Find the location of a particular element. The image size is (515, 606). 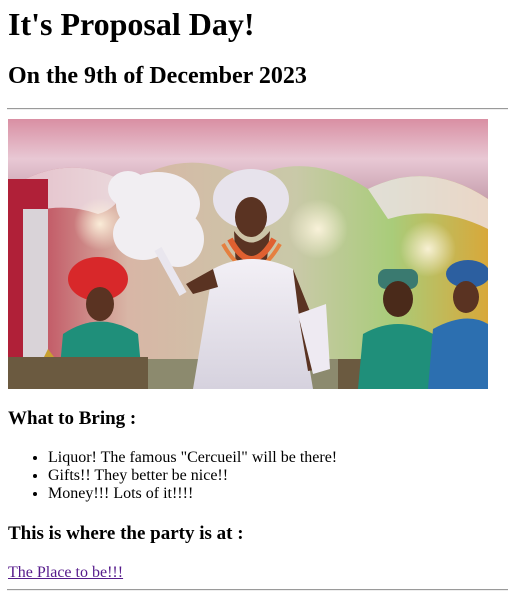

page-title: It's Proposal Day! is located at coordinates (131, 24).